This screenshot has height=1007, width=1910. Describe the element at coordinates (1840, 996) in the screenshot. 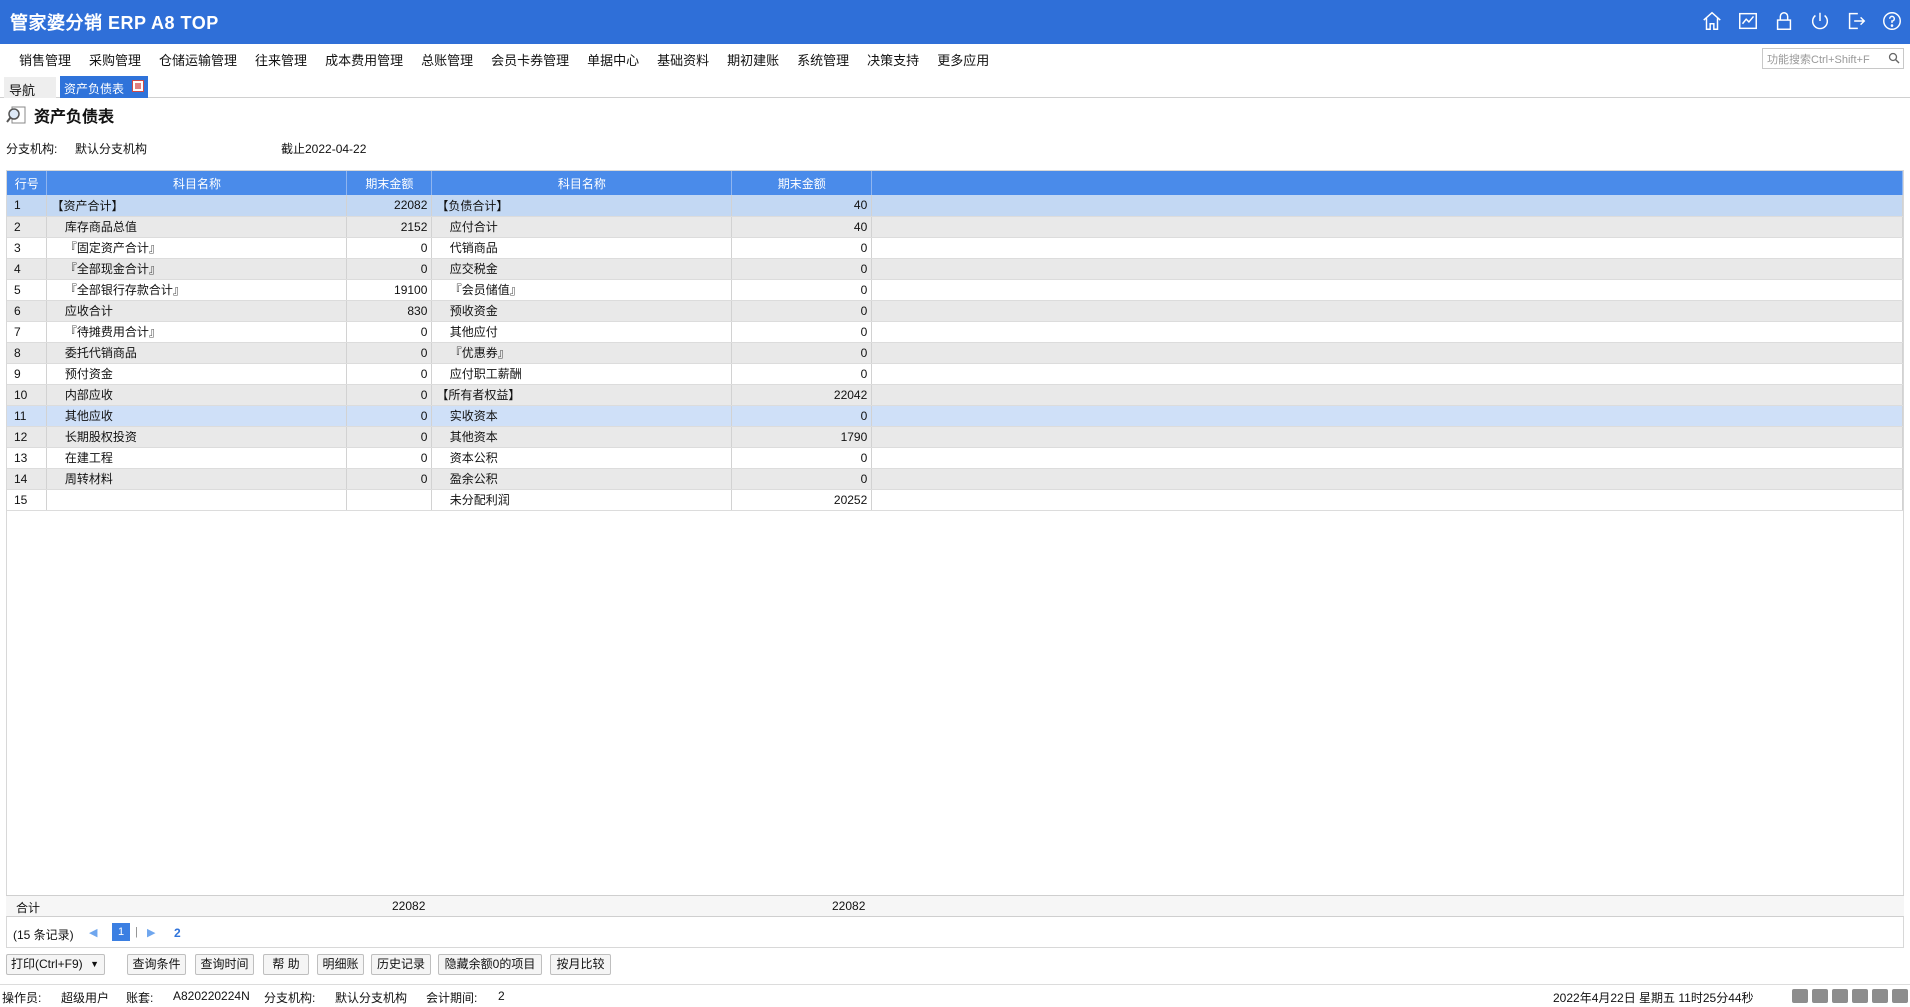

I see `notes-icon` at that location.